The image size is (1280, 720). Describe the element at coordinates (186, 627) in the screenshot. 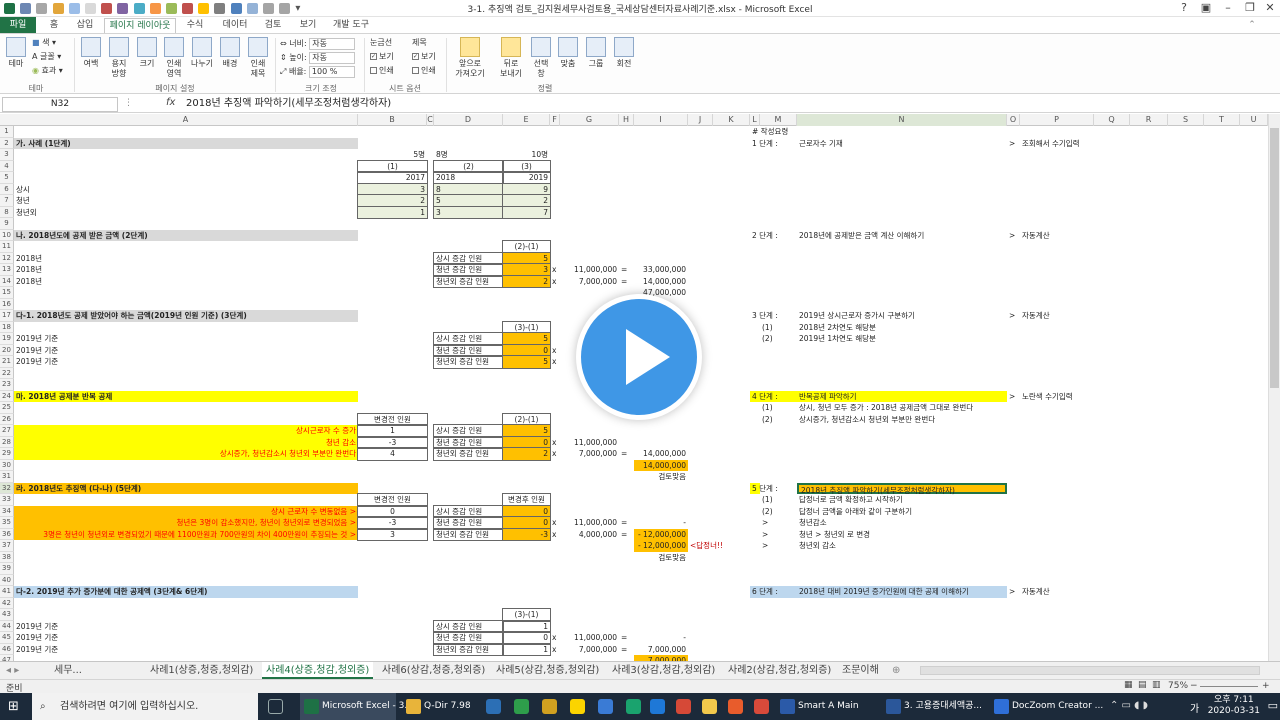

I see `cell-a44: 2019년 기준` at that location.